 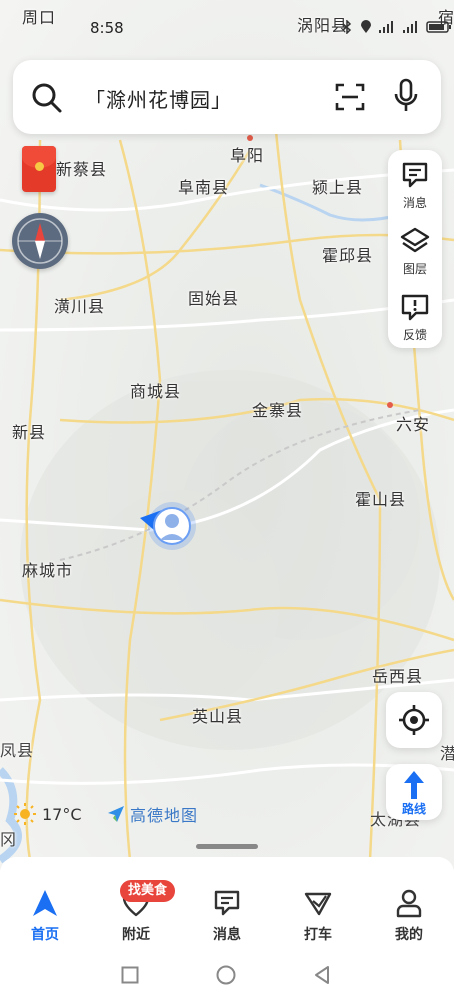 I want to click on home-icon, so click(x=226, y=975).